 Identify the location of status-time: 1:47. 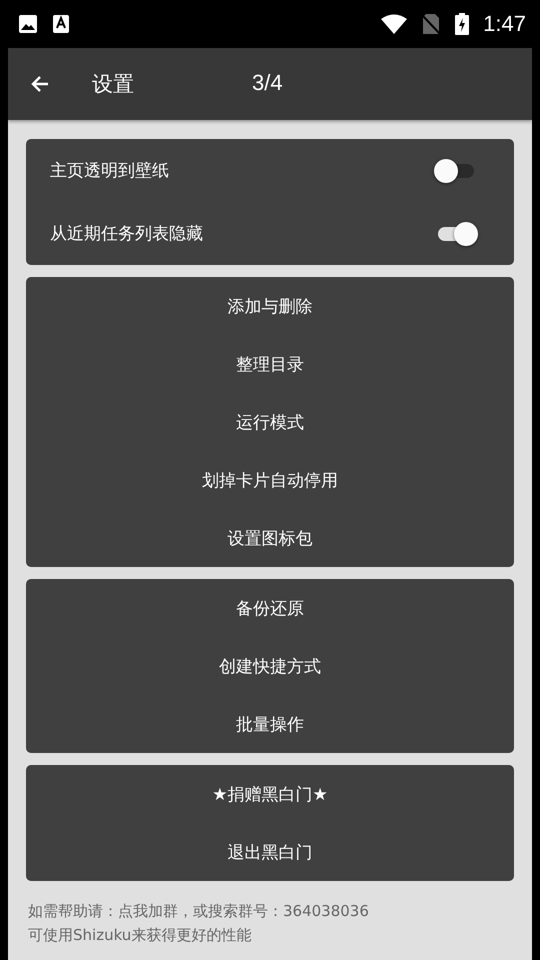
(504, 24).